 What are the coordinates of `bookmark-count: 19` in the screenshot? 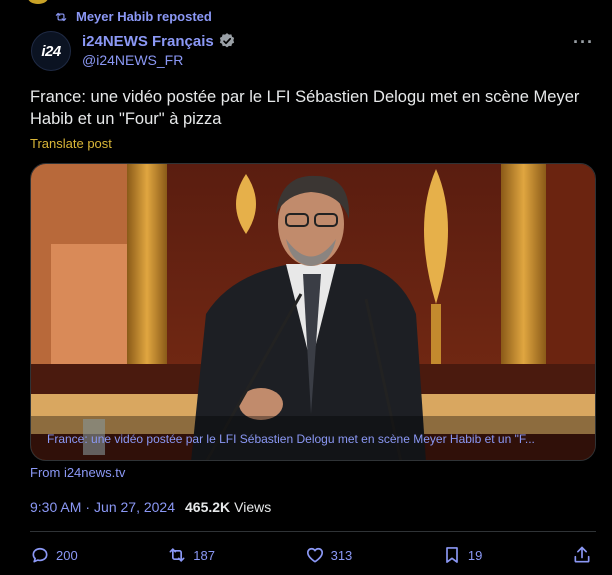 It's located at (475, 555).